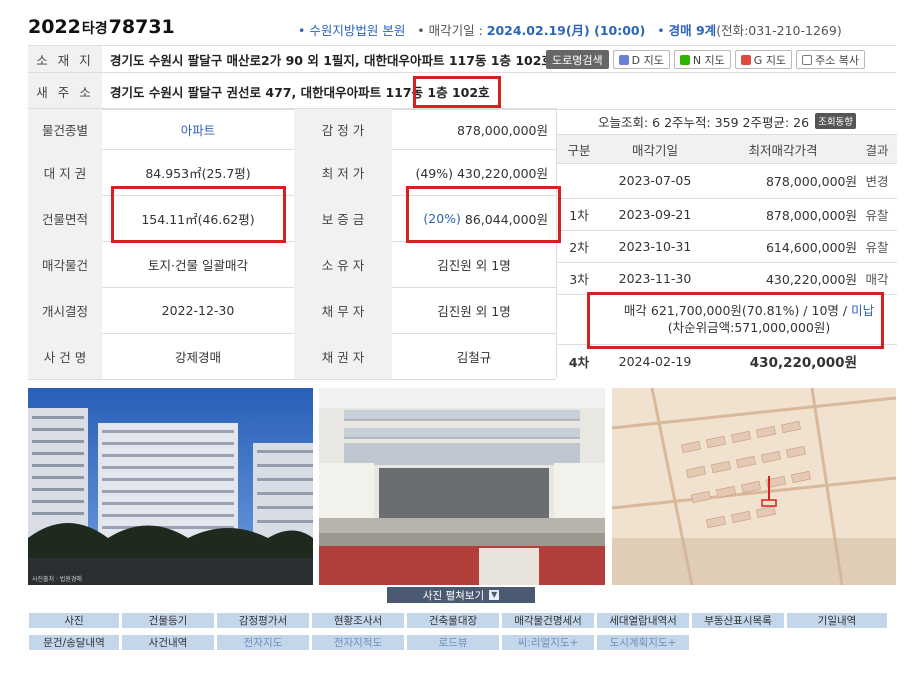  What do you see at coordinates (831, 59) in the screenshot?
I see `copy-address-button: 주소 복사` at bounding box center [831, 59].